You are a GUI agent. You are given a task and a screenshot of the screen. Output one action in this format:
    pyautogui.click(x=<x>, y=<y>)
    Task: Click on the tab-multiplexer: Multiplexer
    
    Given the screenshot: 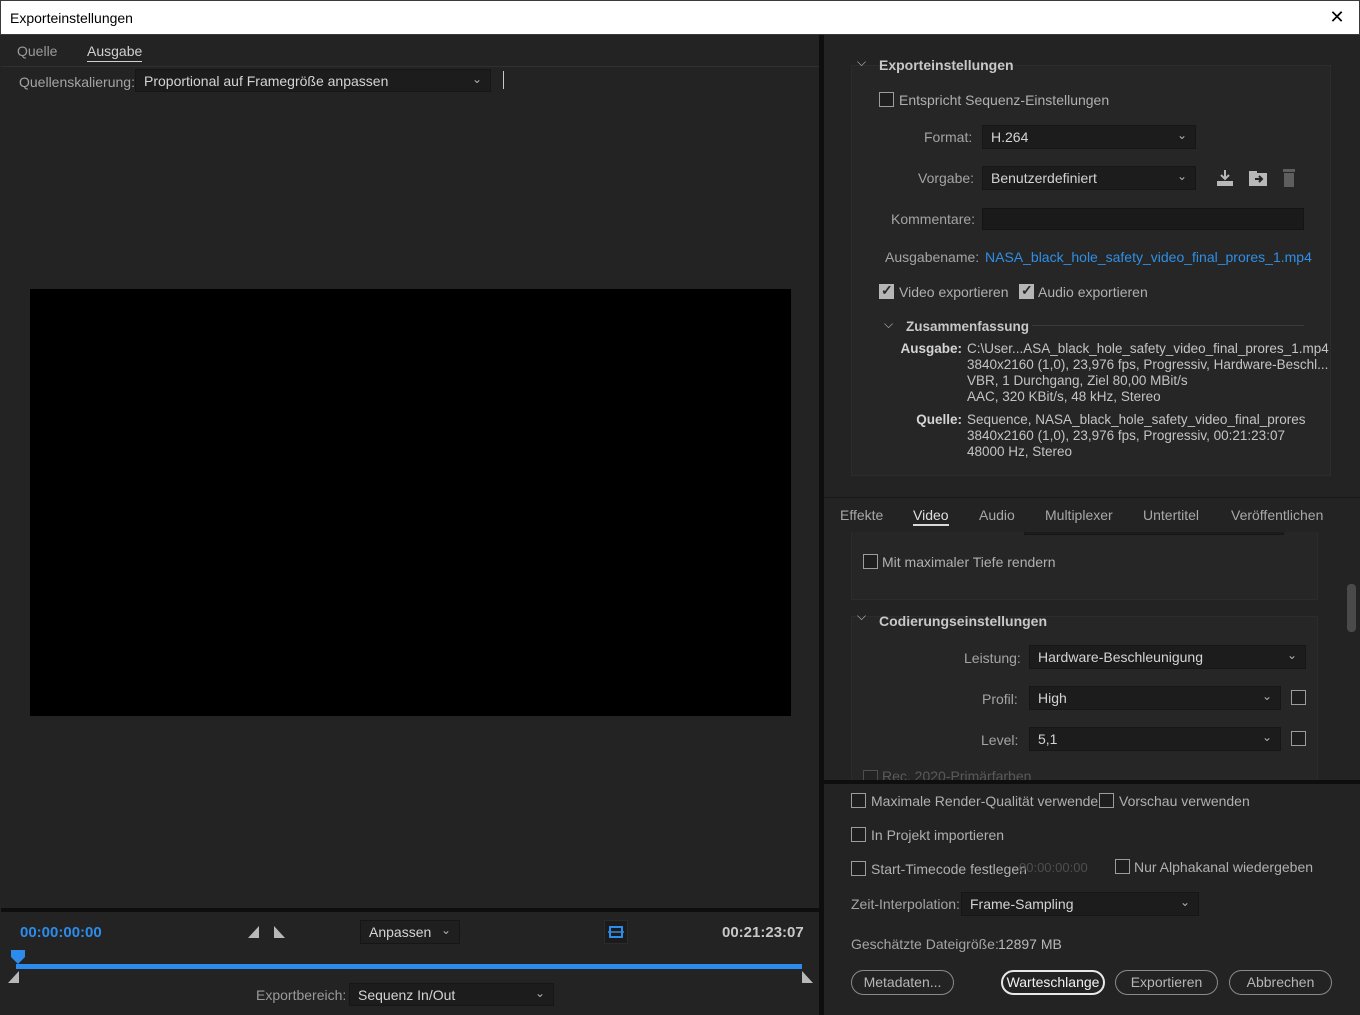 What is the action you would take?
    pyautogui.click(x=1079, y=515)
    